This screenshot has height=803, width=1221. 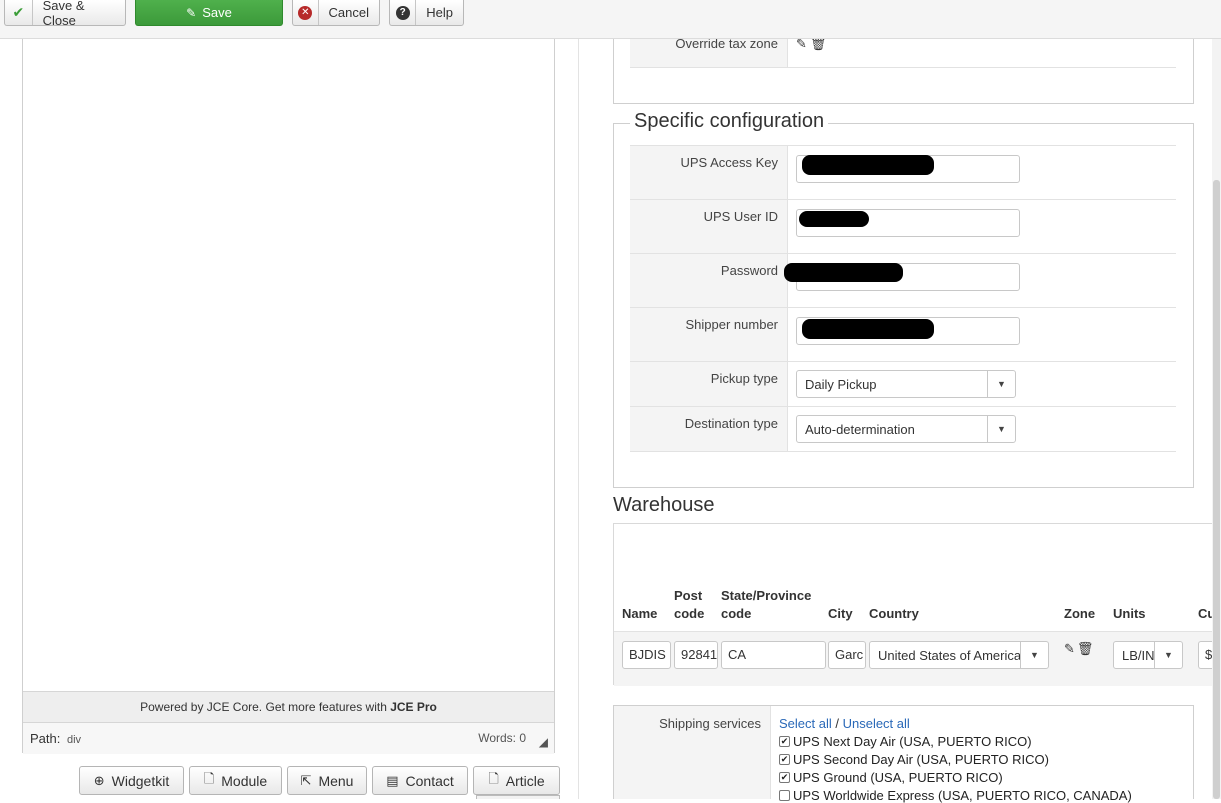 I want to click on col-post-code: Post code, so click(x=689, y=604).